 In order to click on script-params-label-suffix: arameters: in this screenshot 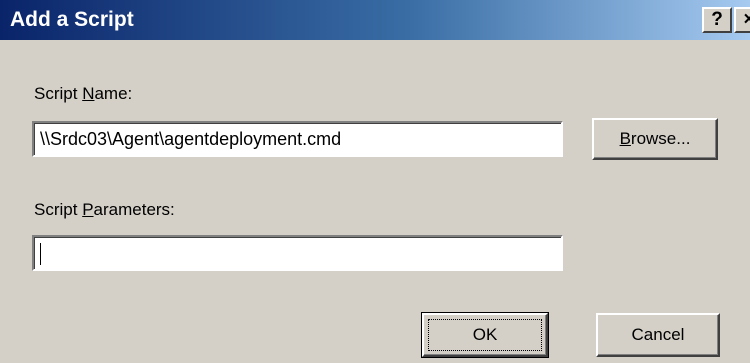, I will do `click(134, 209)`.